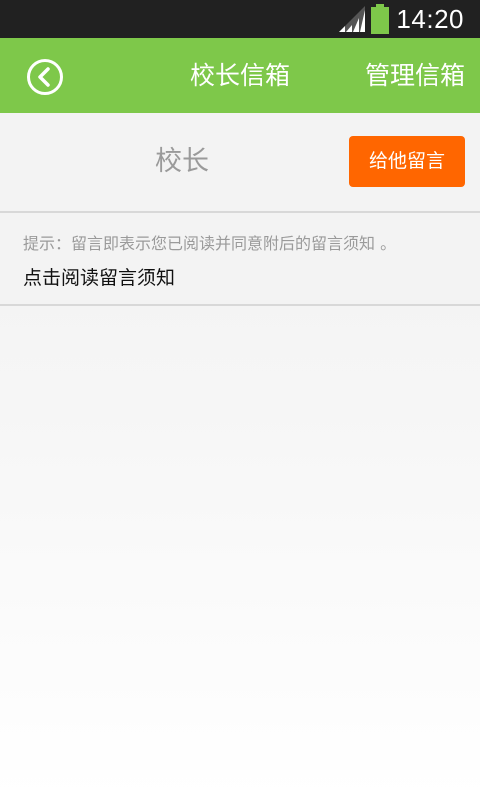 The width and height of the screenshot is (480, 800). Describe the element at coordinates (380, 19) in the screenshot. I see `battery-icon` at that location.